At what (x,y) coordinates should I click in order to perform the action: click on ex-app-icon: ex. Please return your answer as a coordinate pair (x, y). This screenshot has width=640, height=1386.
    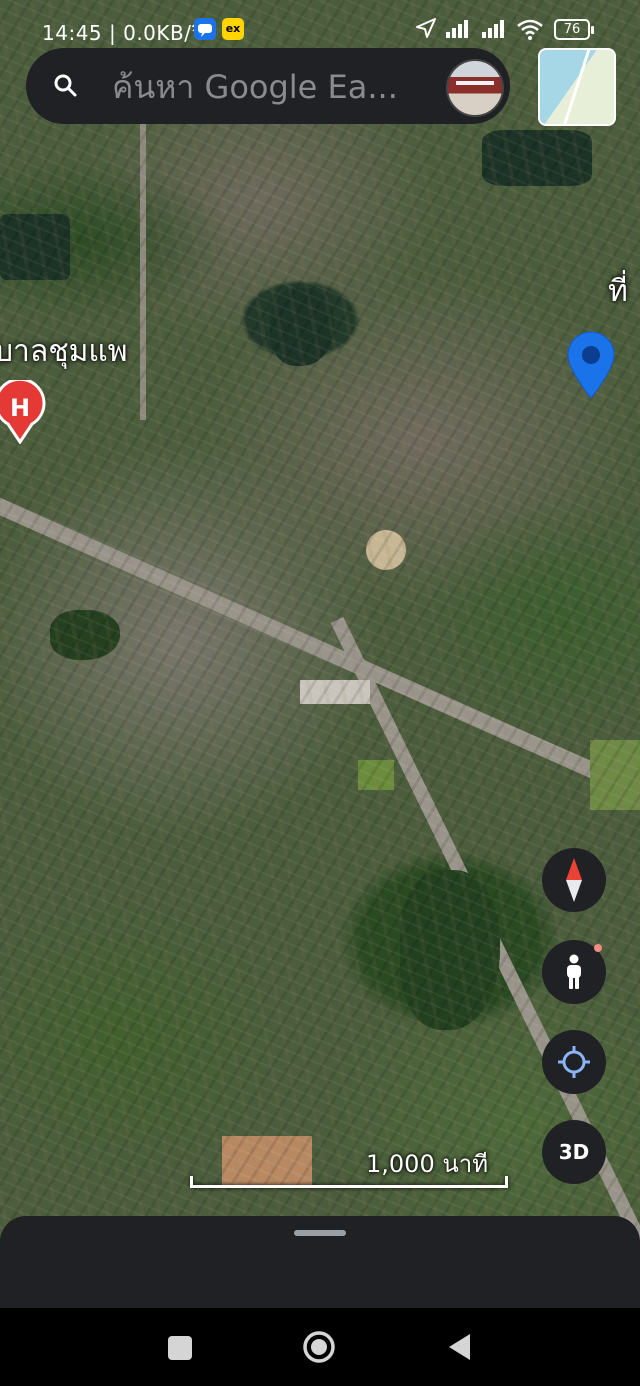
    Looking at the image, I should click on (233, 29).